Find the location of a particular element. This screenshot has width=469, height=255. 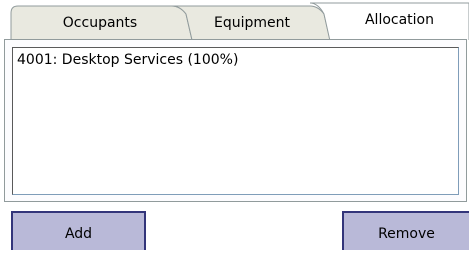

list-item: 4001: Desktop Services (100%) is located at coordinates (235, 58).